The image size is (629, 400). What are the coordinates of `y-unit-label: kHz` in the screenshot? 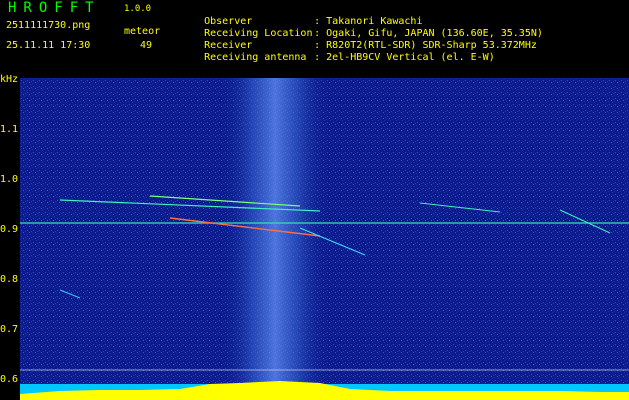 It's located at (9, 79).